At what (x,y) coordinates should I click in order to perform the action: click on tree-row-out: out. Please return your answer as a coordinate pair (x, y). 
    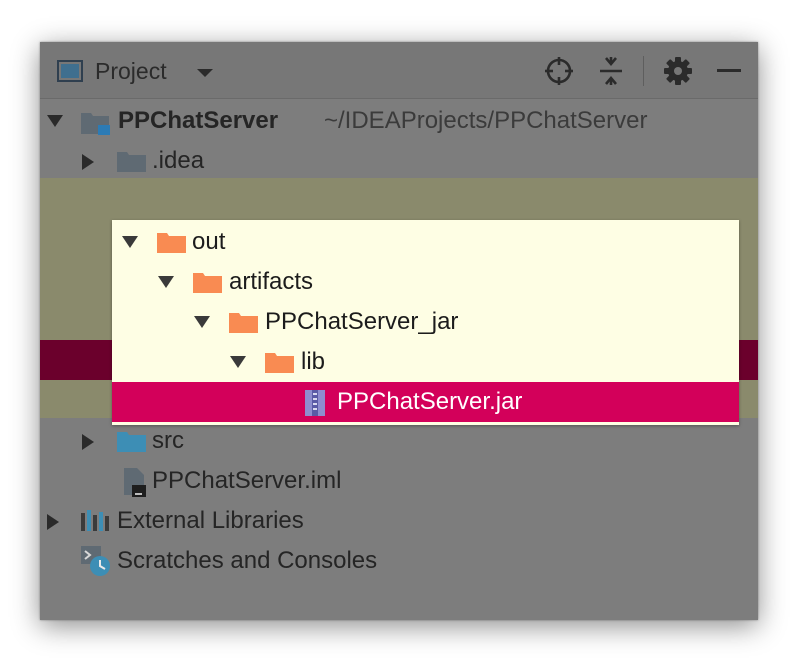
    Looking at the image, I should click on (425, 242).